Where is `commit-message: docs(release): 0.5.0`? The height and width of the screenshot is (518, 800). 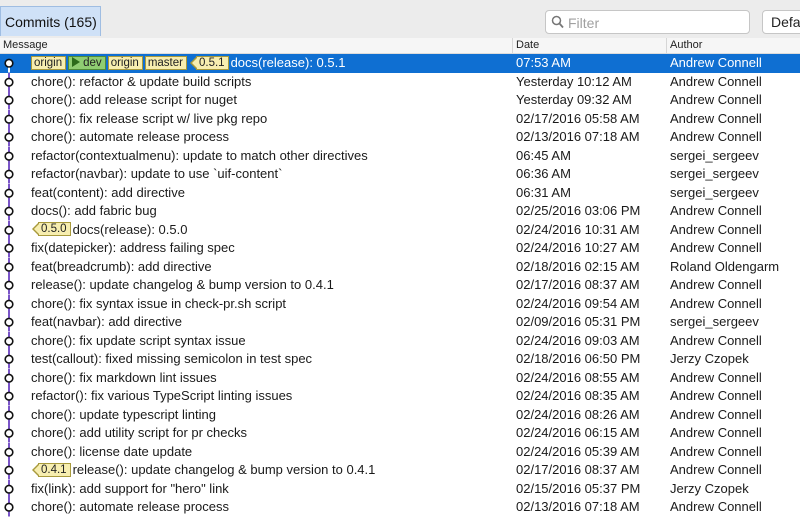
commit-message: docs(release): 0.5.0 is located at coordinates (130, 229).